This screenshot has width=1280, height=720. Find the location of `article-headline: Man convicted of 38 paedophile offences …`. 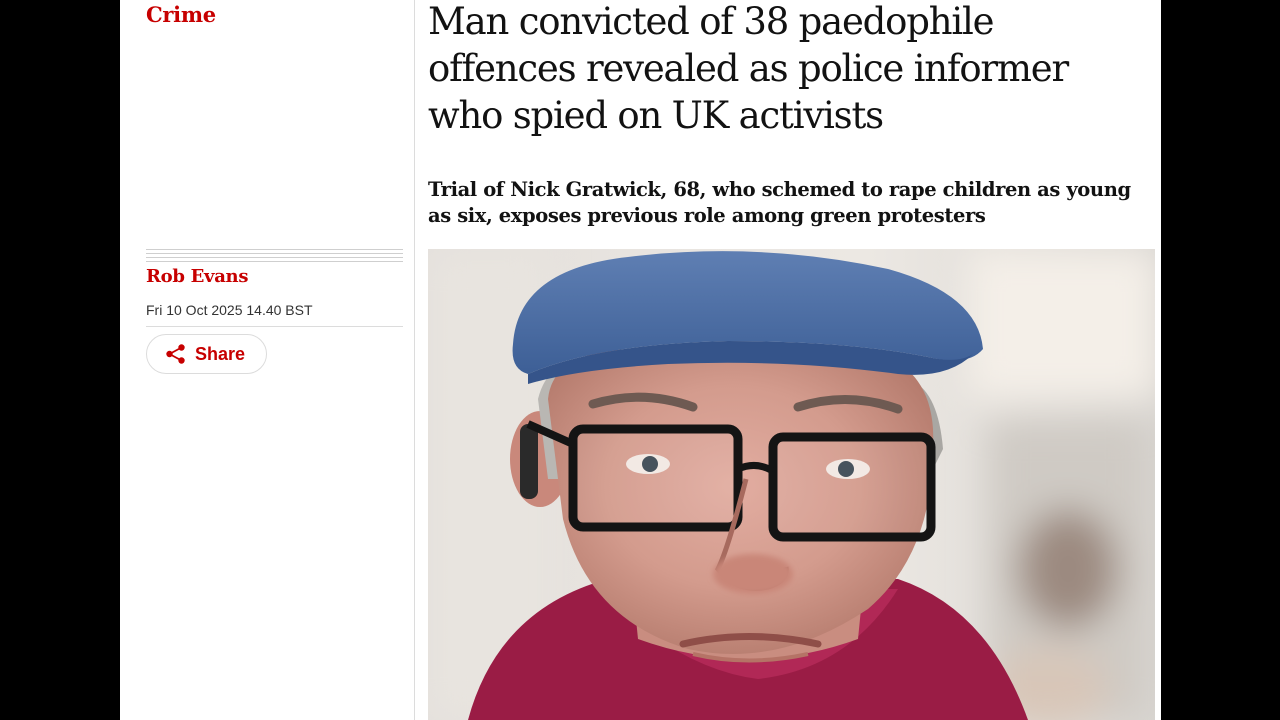

article-headline: Man convicted of 38 paedophile offences … is located at coordinates (748, 68).